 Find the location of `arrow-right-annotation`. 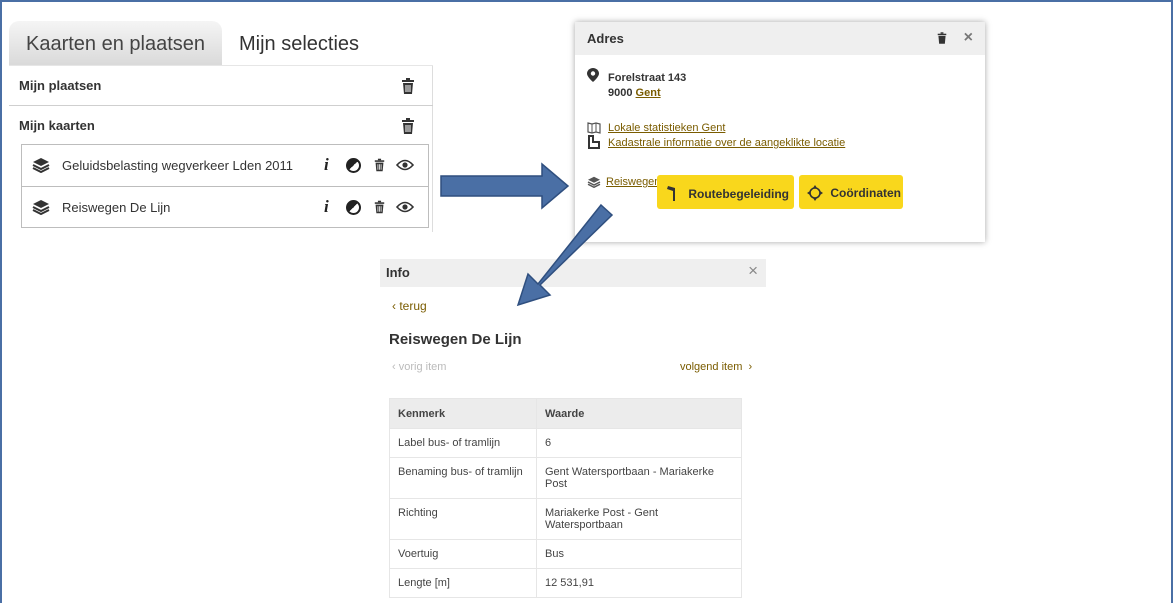

arrow-right-annotation is located at coordinates (505, 186).